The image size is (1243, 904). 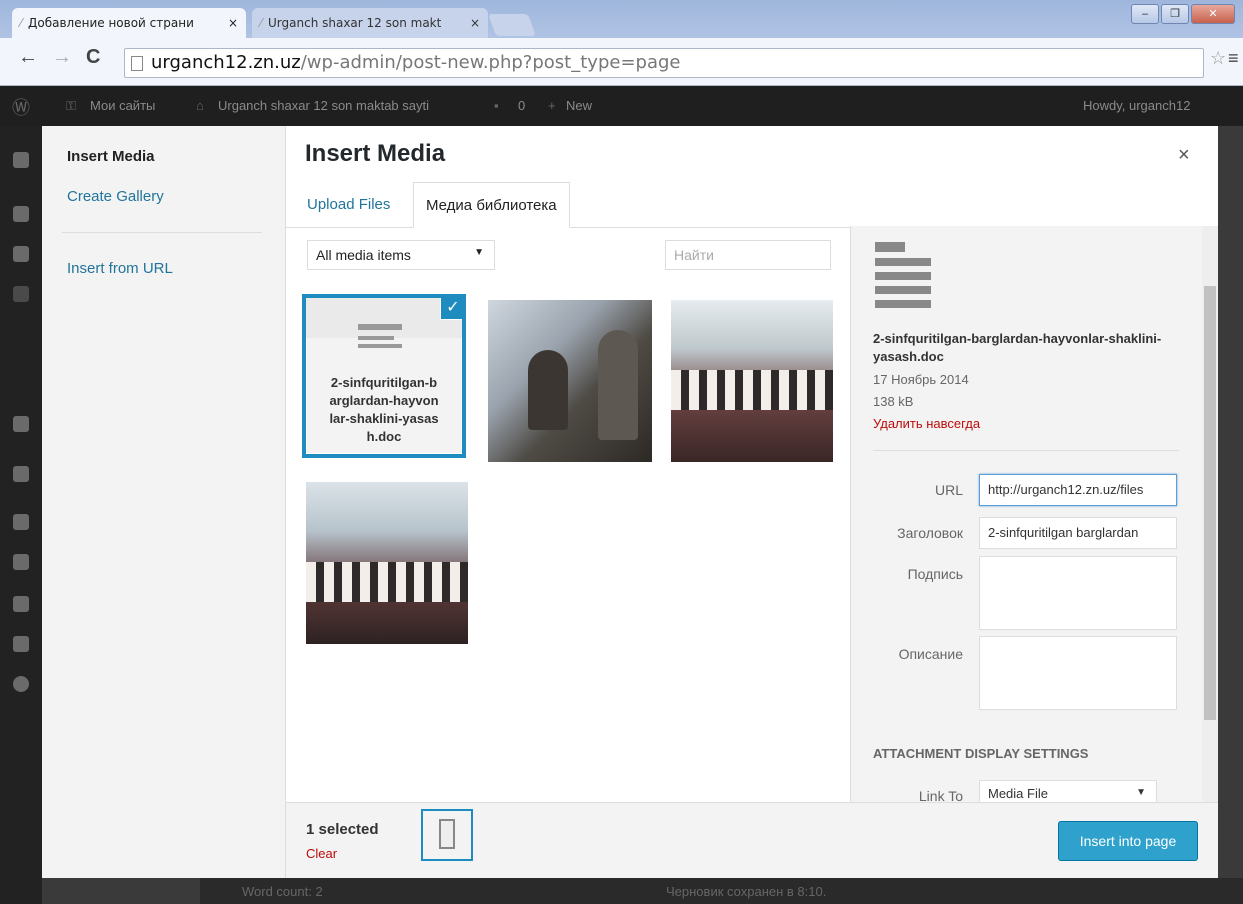 What do you see at coordinates (321, 853) in the screenshot?
I see `clear-selection-link: Clear` at bounding box center [321, 853].